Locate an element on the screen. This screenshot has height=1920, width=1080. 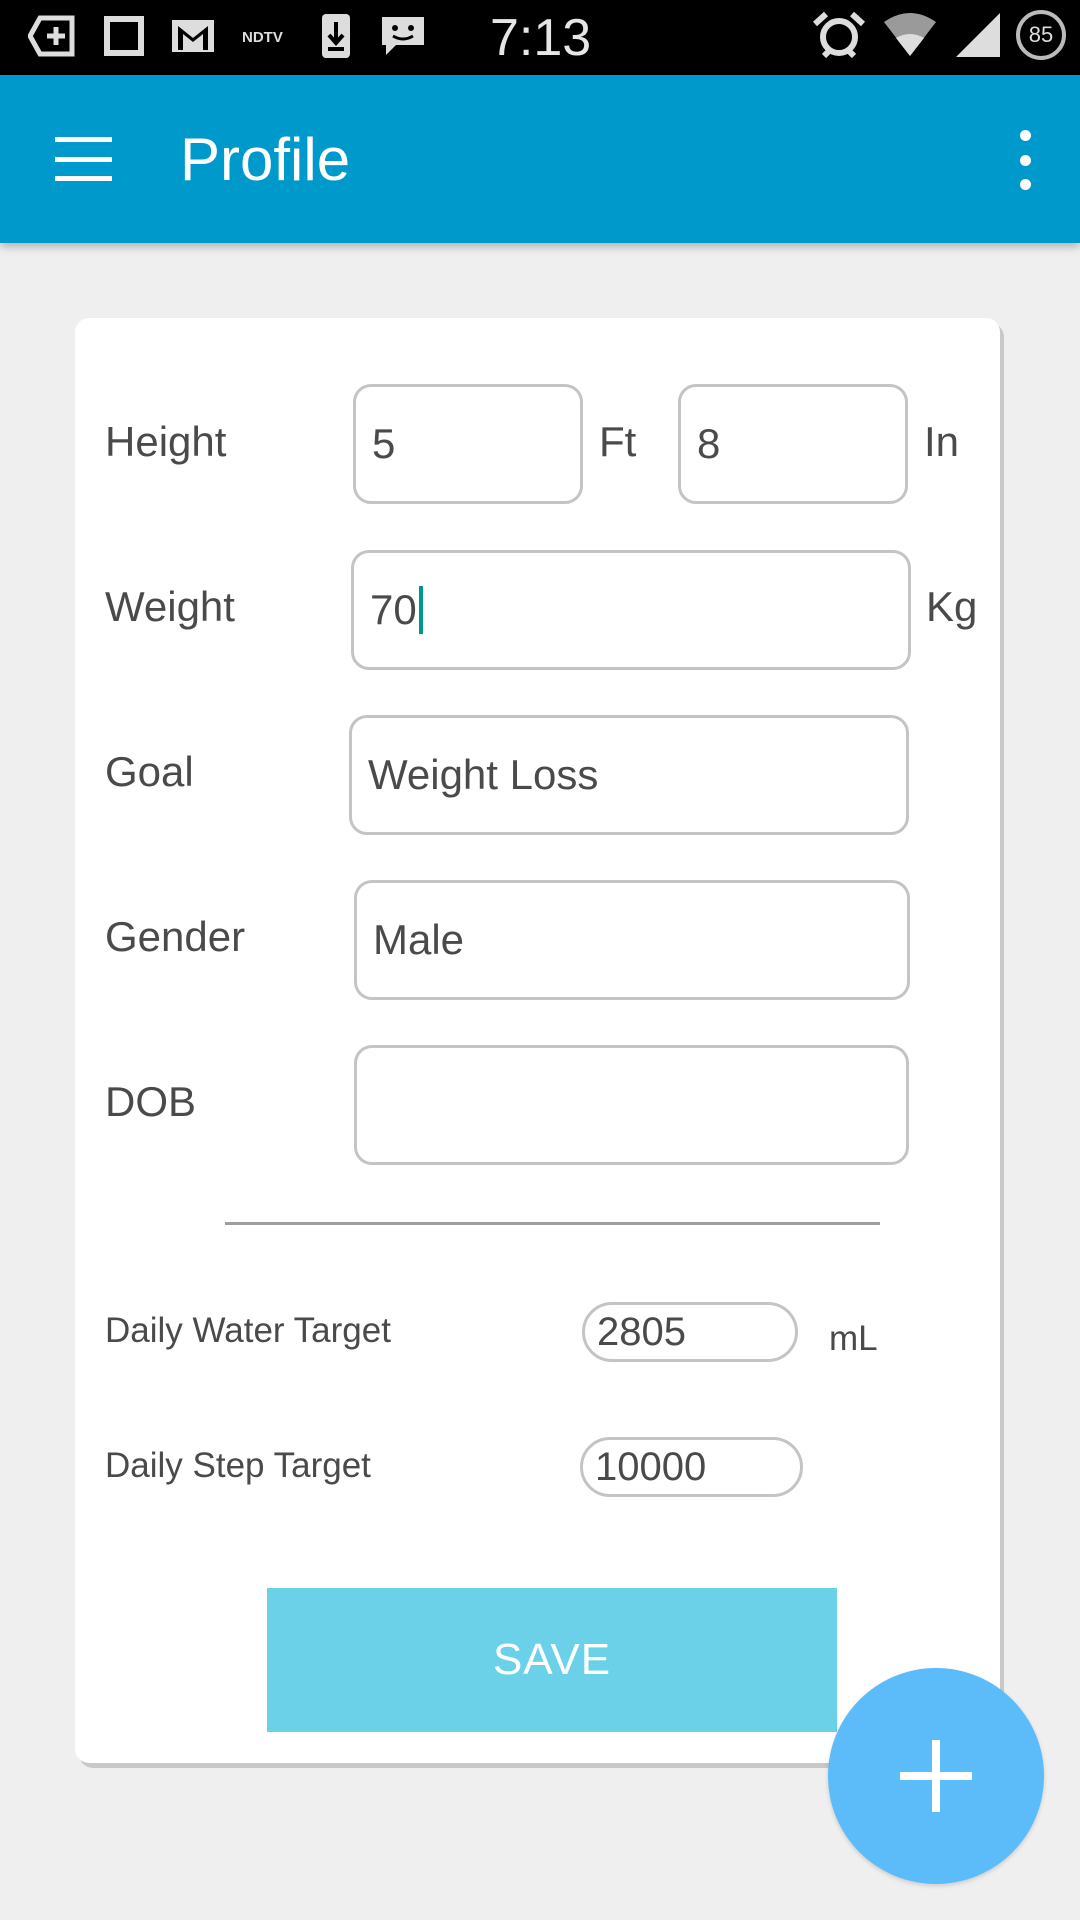
notification-icons: NDTV is located at coordinates (228, 36).